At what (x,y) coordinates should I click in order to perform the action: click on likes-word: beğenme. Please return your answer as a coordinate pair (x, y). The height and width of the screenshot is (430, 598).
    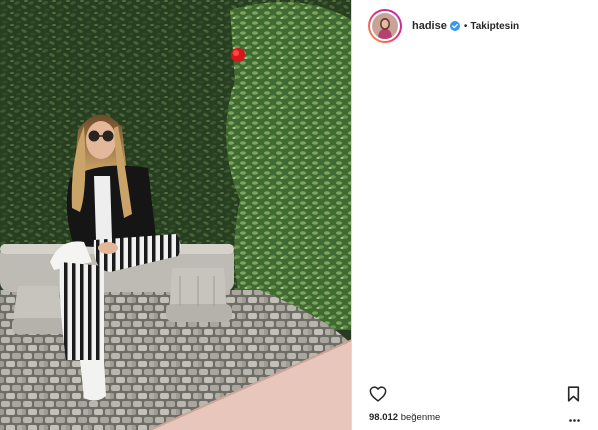
    Looking at the image, I should click on (420, 417).